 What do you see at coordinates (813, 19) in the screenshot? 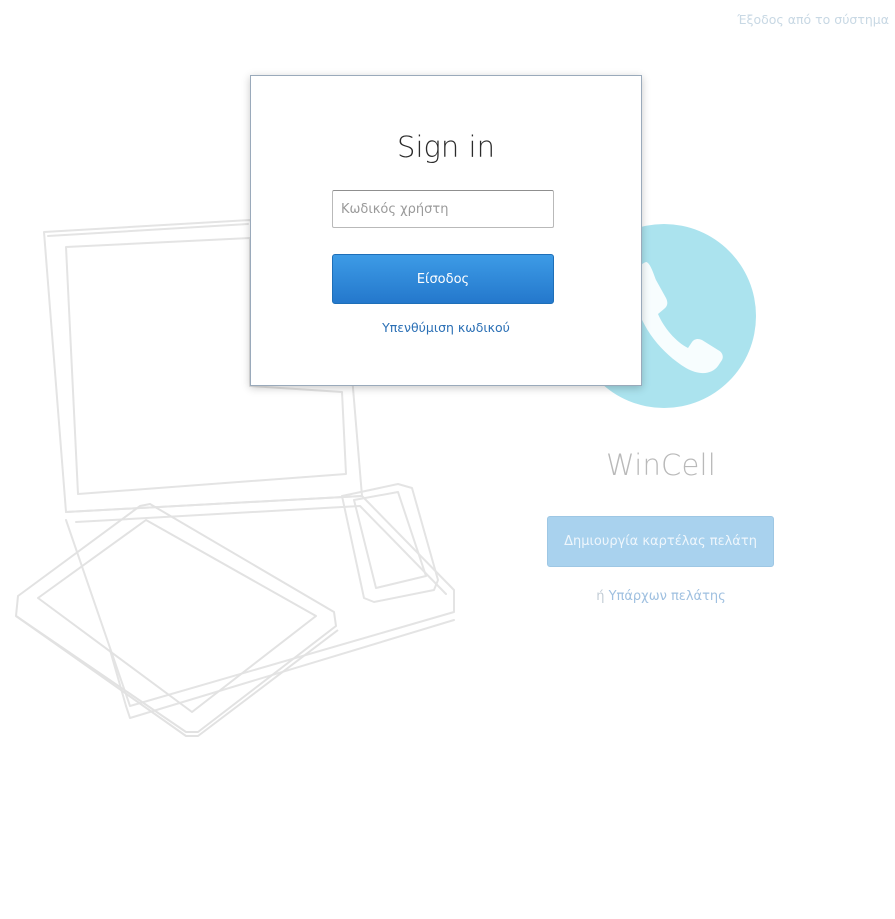
I see `logout-link: Έξοδος από το σύστημα` at bounding box center [813, 19].